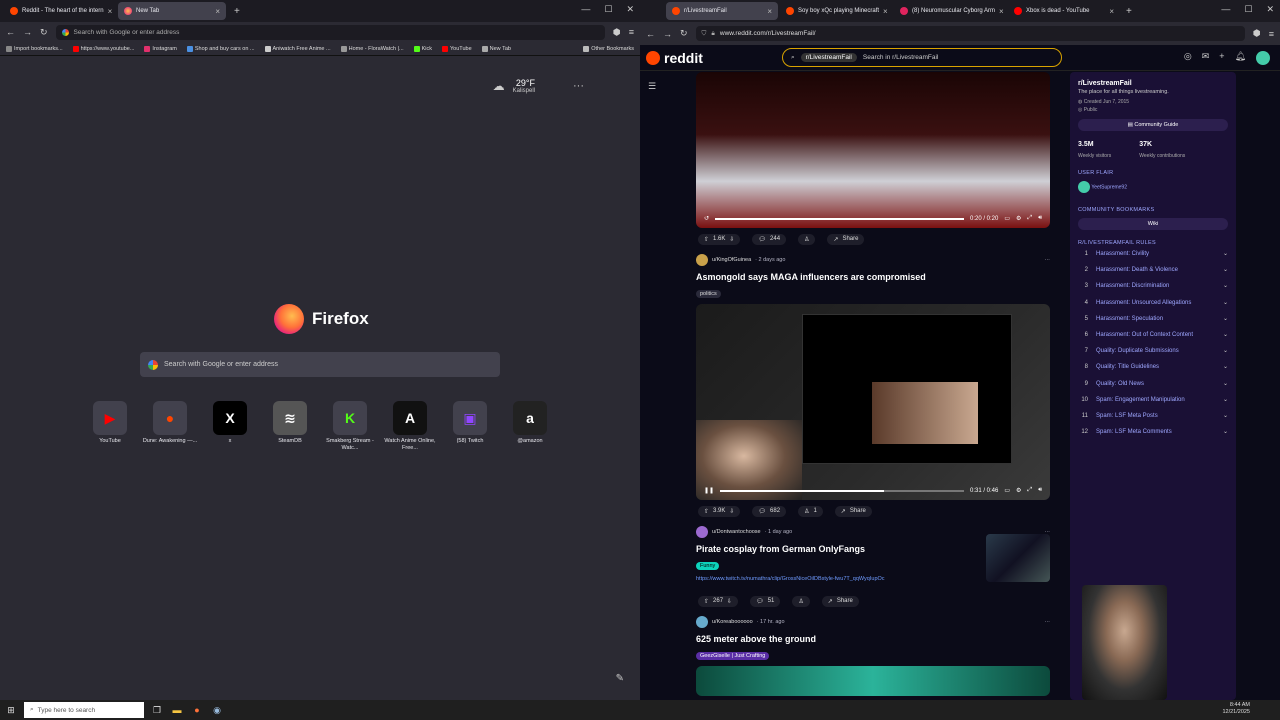 This screenshot has width=1280, height=720. I want to click on community-name: r/LivestreamFail, so click(1153, 83).